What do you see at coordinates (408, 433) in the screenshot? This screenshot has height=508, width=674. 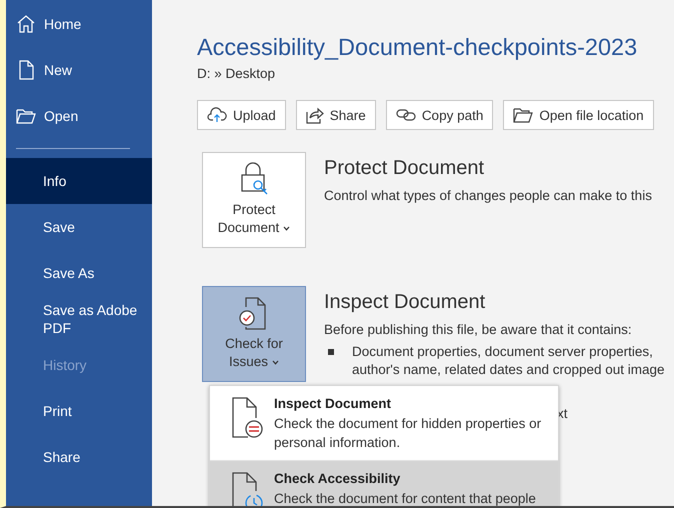 I see `menu-item-description: Check the document for hidden properties or personal information.` at bounding box center [408, 433].